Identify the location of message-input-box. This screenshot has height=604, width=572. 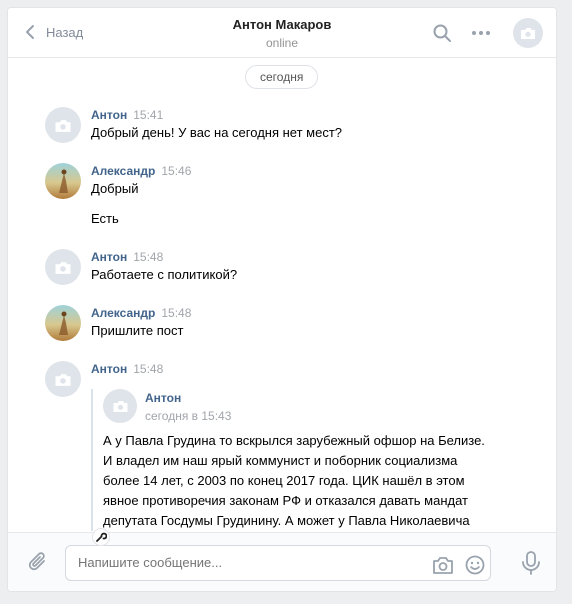
(278, 563).